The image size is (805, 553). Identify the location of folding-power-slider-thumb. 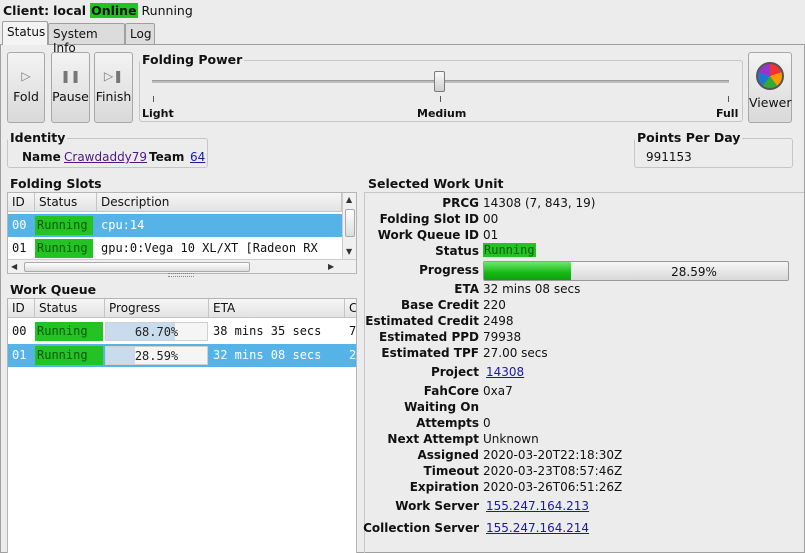
(439, 81).